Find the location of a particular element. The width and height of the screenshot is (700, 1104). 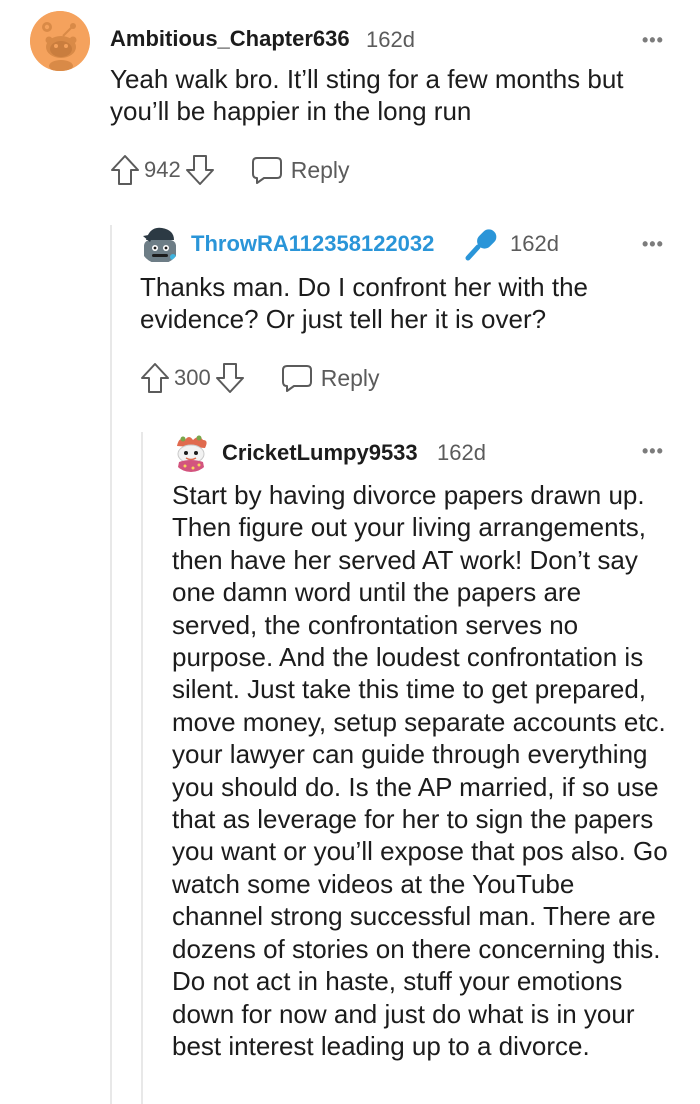

comment-actions: 300 Reply is located at coordinates (260, 378).